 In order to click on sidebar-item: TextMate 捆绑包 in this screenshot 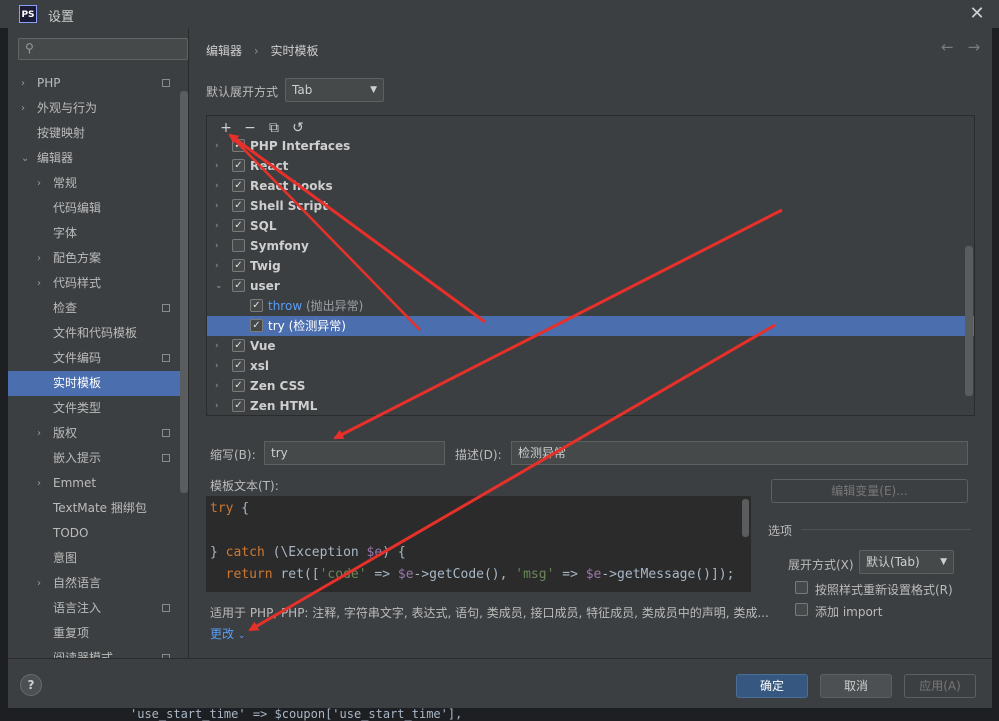, I will do `click(97, 508)`.